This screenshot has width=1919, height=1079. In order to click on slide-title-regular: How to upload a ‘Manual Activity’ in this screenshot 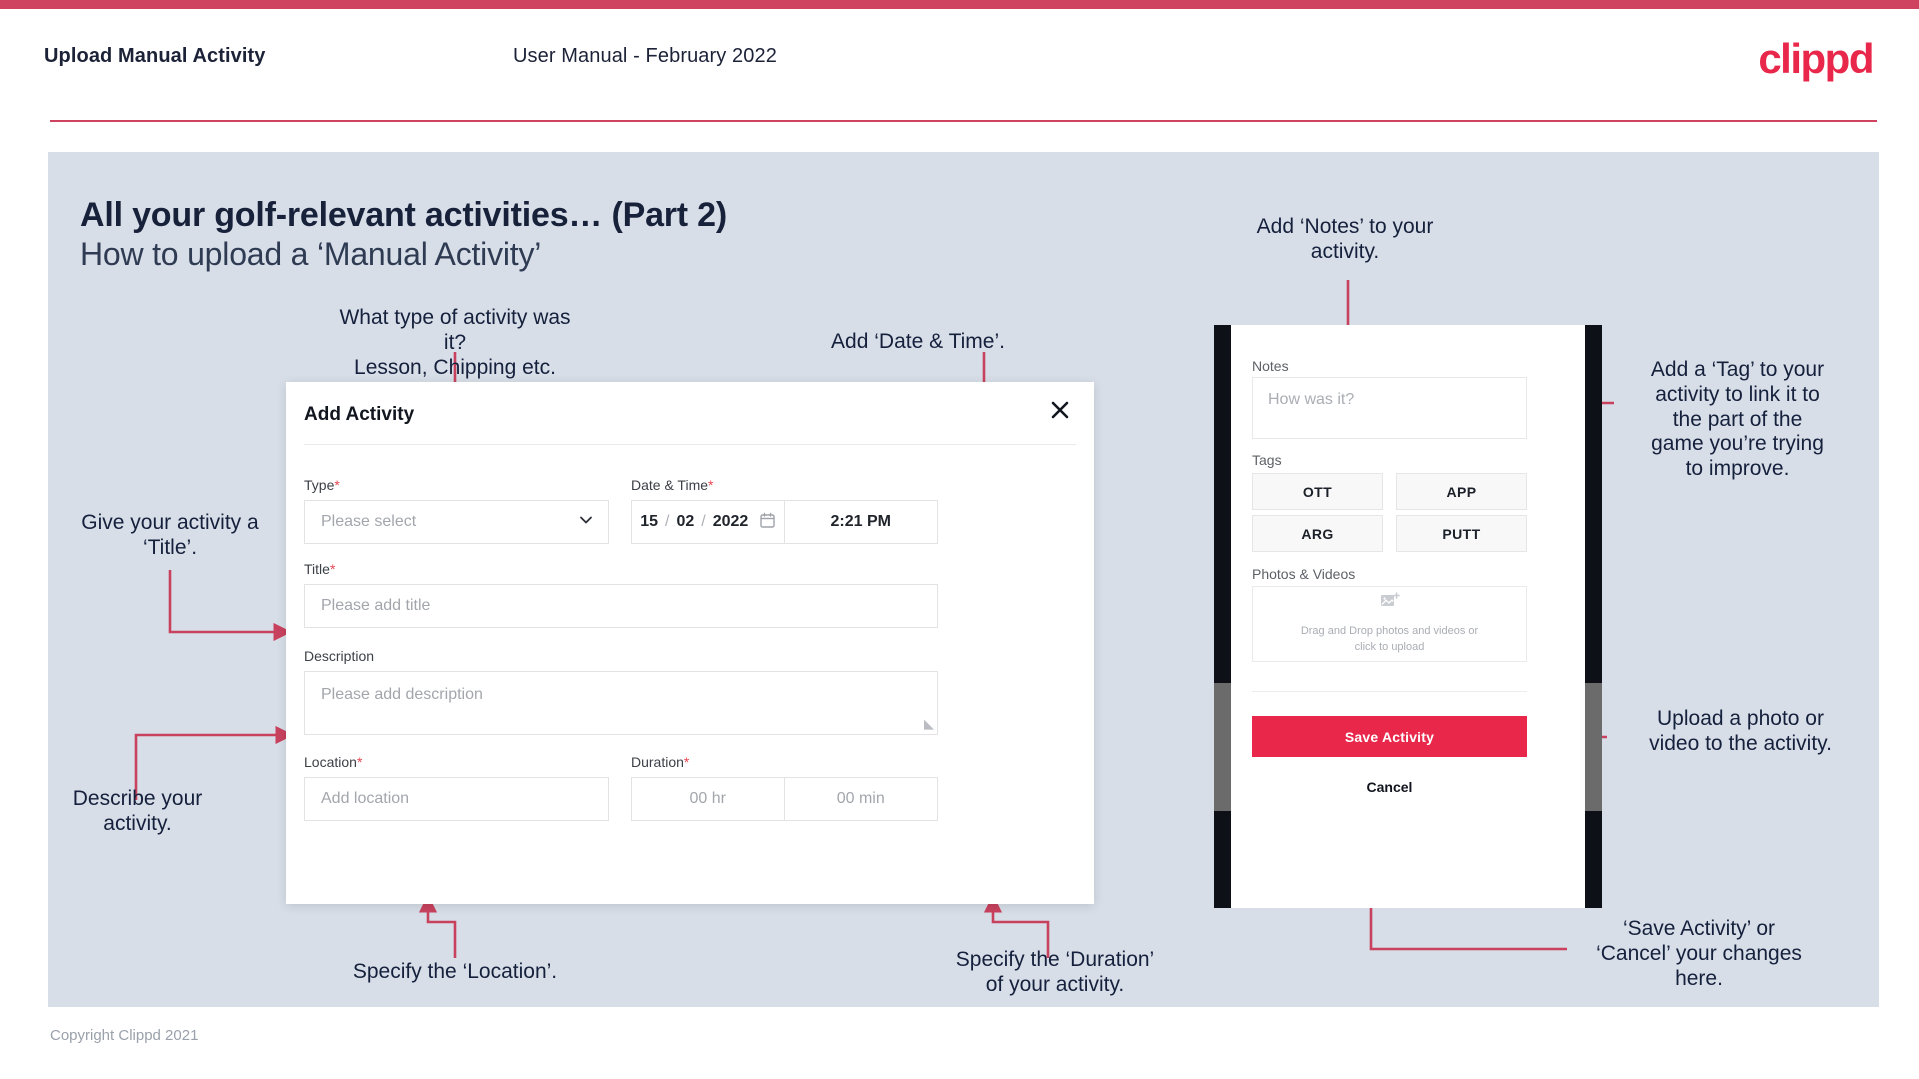, I will do `click(311, 254)`.